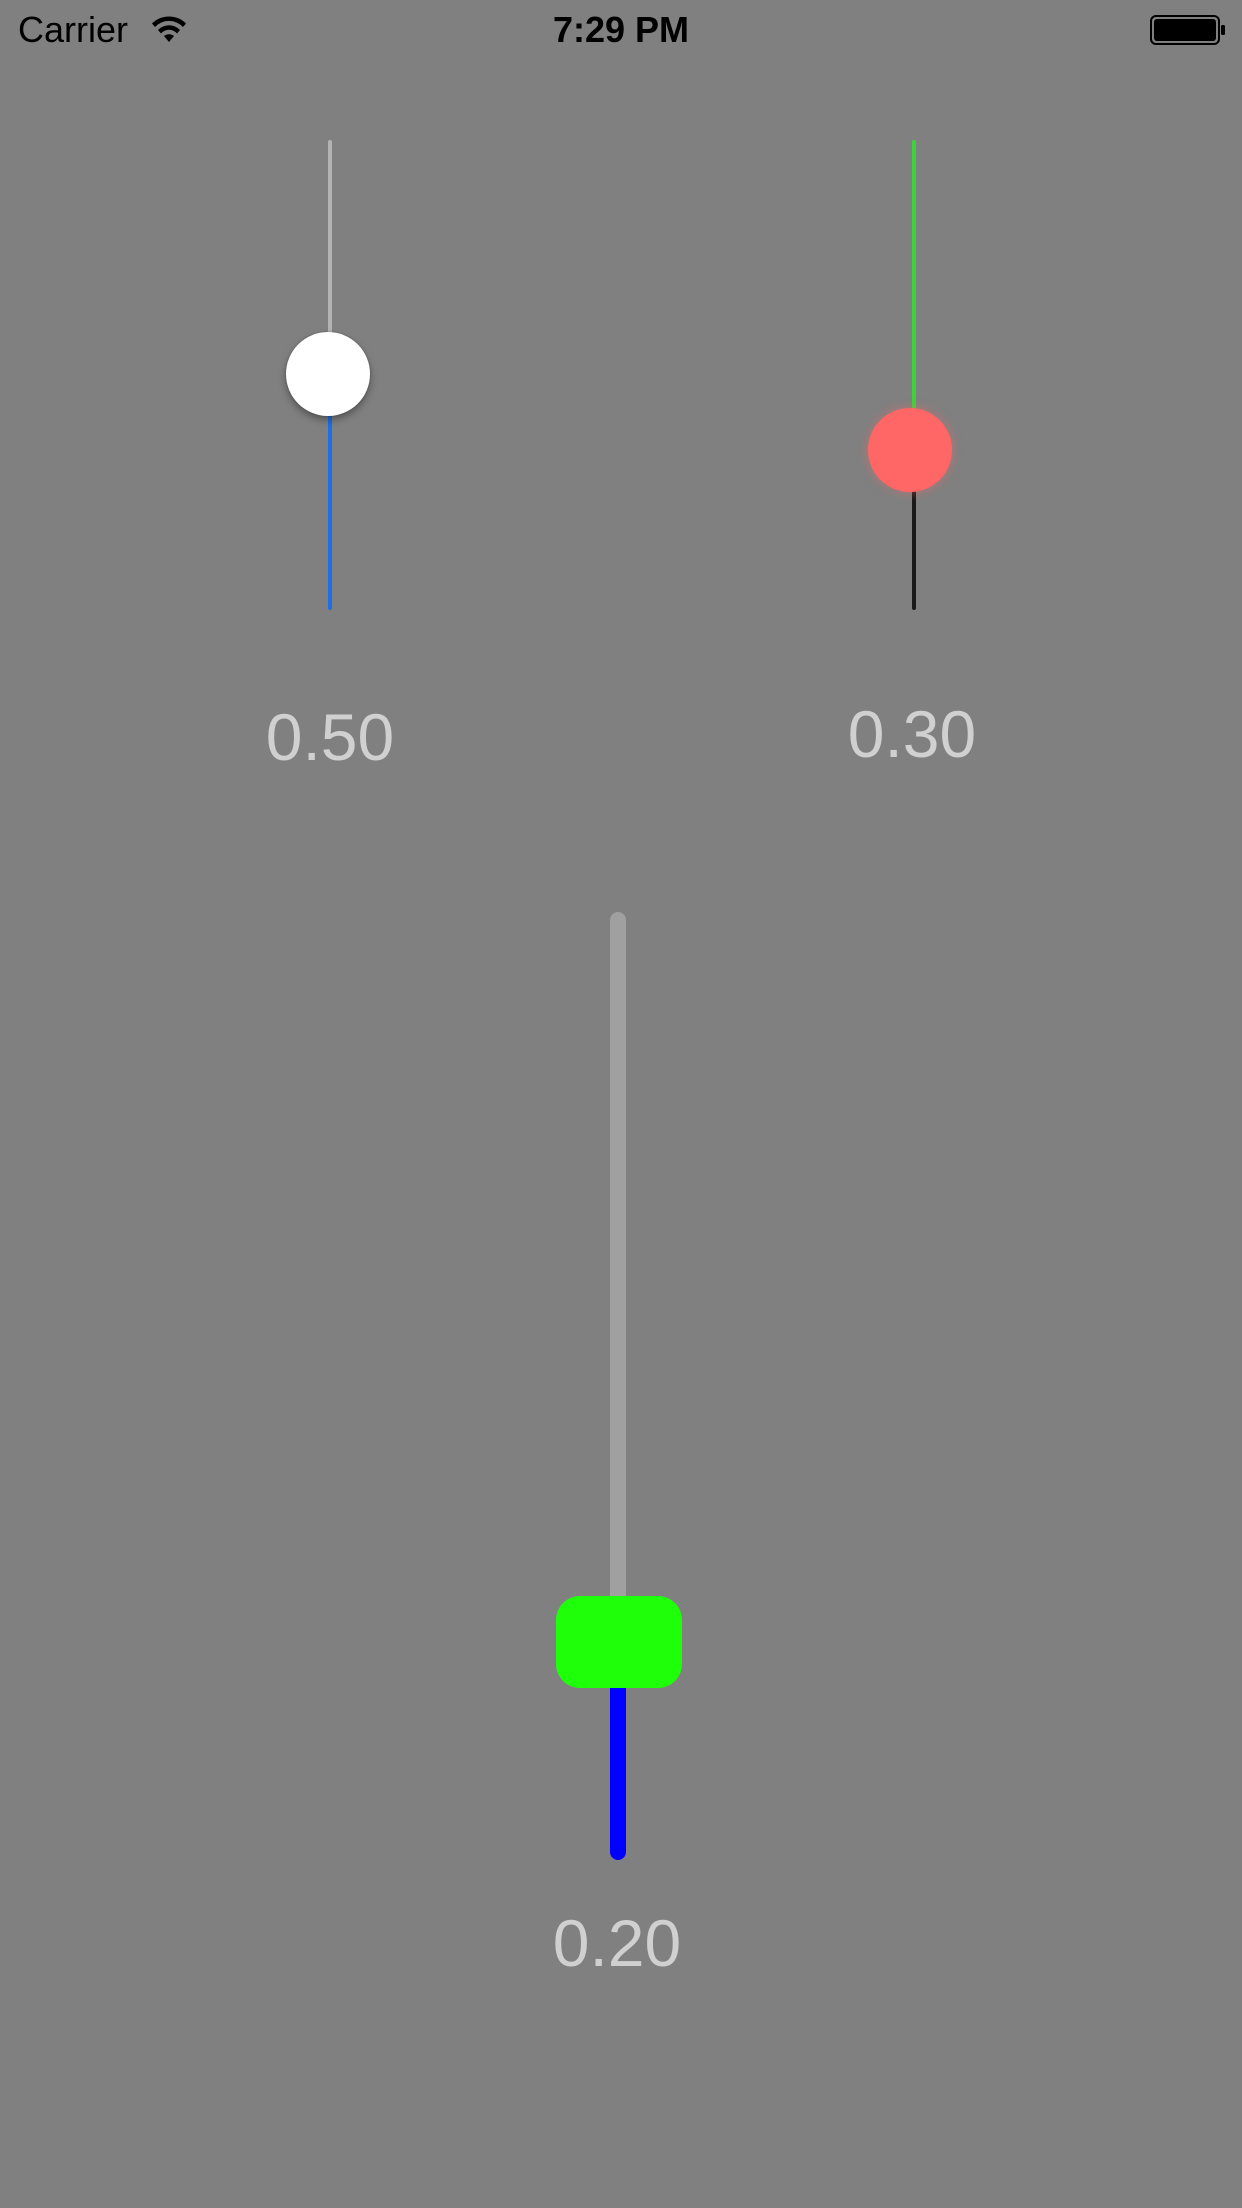 This screenshot has width=1242, height=2208. Describe the element at coordinates (330, 510) in the screenshot. I see `slider-1-min-track` at that location.